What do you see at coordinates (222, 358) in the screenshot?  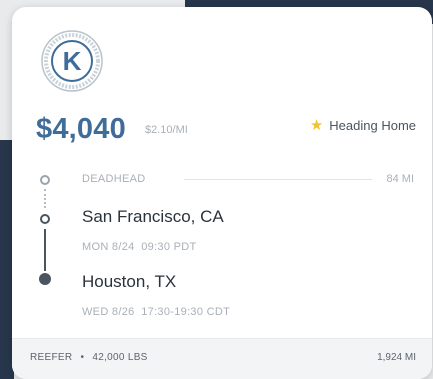 I see `load-footer: REEFER • 42,000 LBS 1,924 MI` at bounding box center [222, 358].